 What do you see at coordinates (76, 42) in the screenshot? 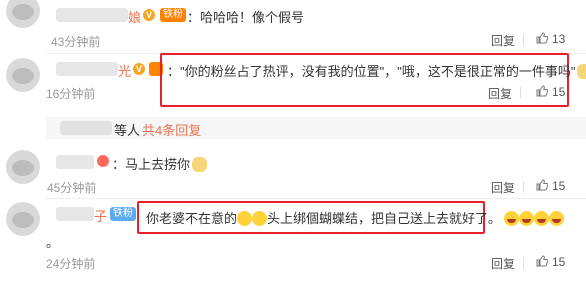
I see `comment-time: 43分钟前` at bounding box center [76, 42].